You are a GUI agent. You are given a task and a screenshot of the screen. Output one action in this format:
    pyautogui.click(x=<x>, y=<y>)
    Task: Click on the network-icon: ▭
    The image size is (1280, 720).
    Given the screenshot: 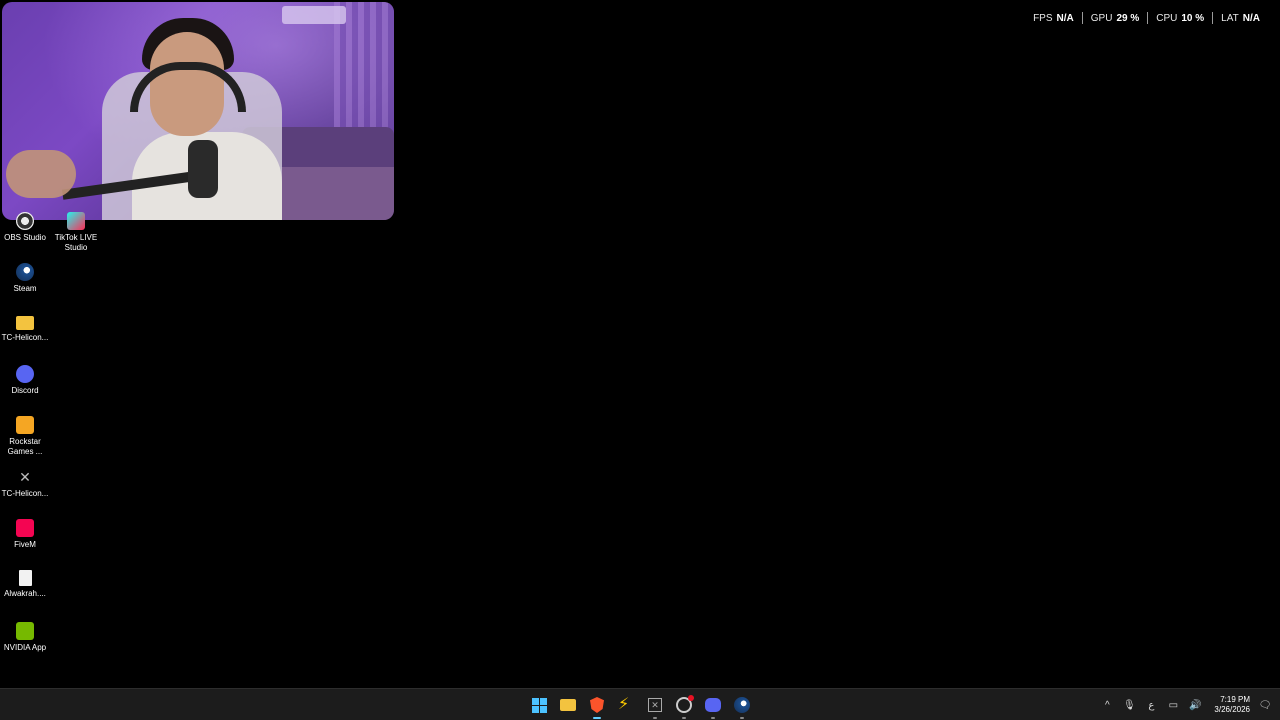 What is the action you would take?
    pyautogui.click(x=1173, y=705)
    